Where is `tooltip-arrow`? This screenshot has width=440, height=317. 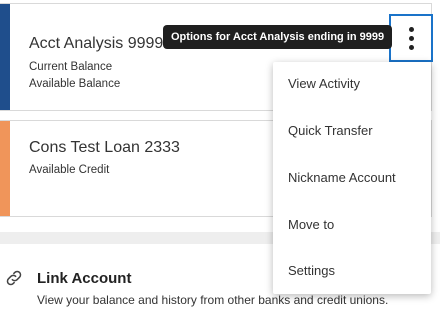 tooltip-arrow is located at coordinates (387, 37).